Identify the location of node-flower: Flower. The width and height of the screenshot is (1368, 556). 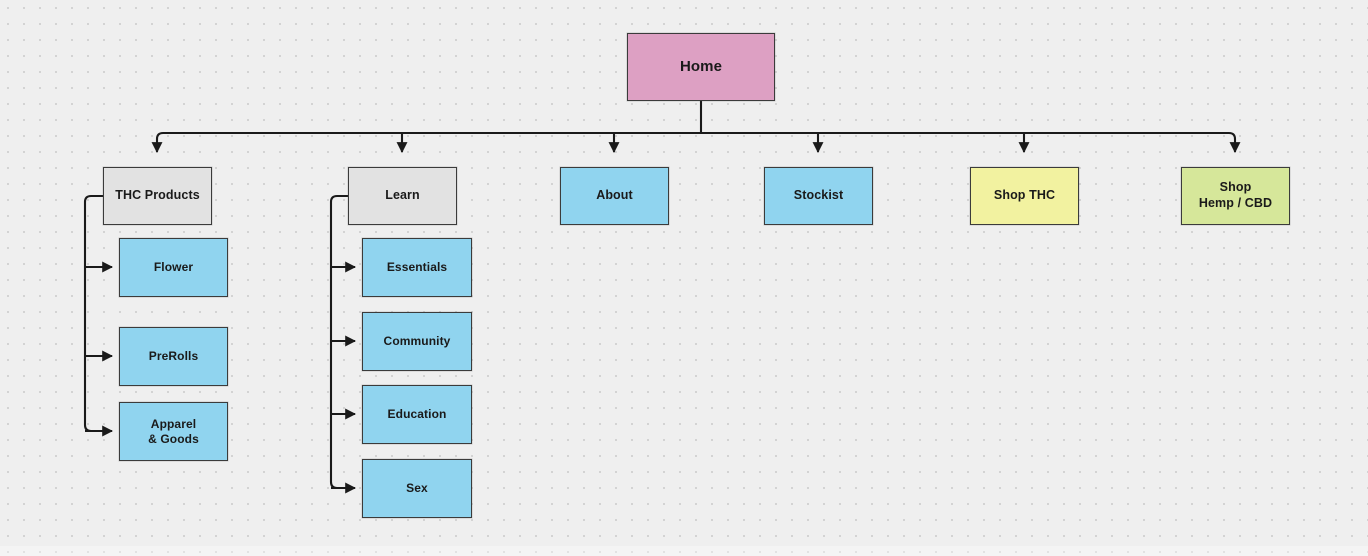
(173, 267).